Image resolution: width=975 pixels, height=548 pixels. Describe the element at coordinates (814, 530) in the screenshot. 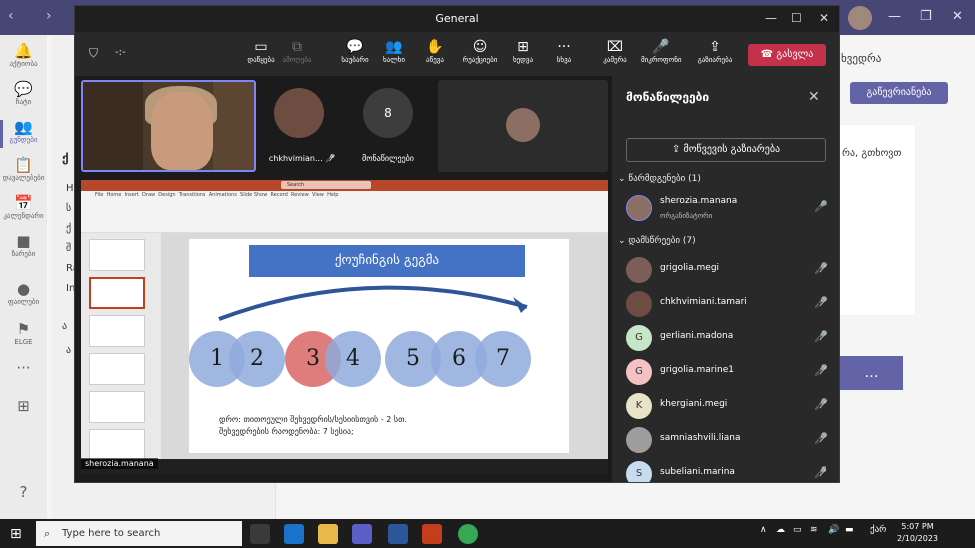

I see `tray-wifi-icon: ≋` at that location.